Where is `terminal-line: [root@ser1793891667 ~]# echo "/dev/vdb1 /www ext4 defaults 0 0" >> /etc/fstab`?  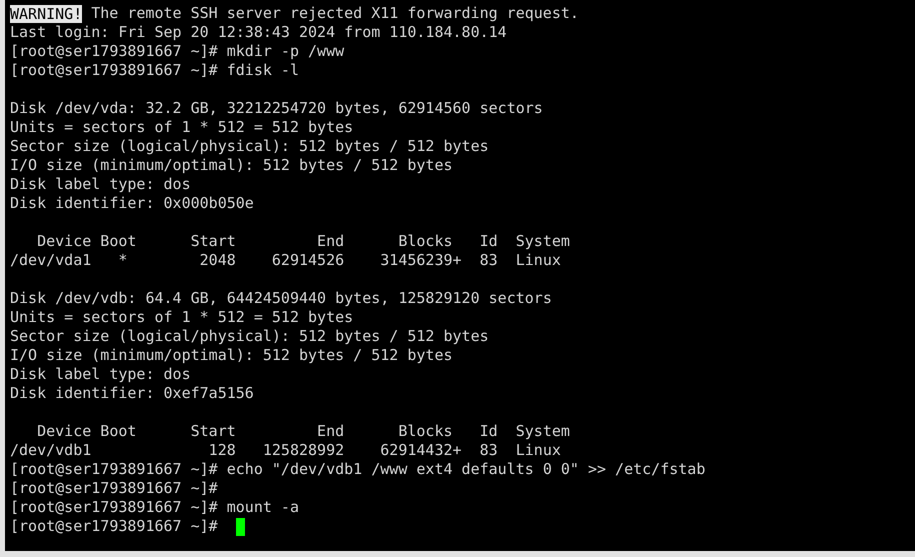 terminal-line: [root@ser1793891667 ~]# echo "/dev/vdb1 /www ext4 defaults 0 0" >> /etc/fstab is located at coordinates (358, 469).